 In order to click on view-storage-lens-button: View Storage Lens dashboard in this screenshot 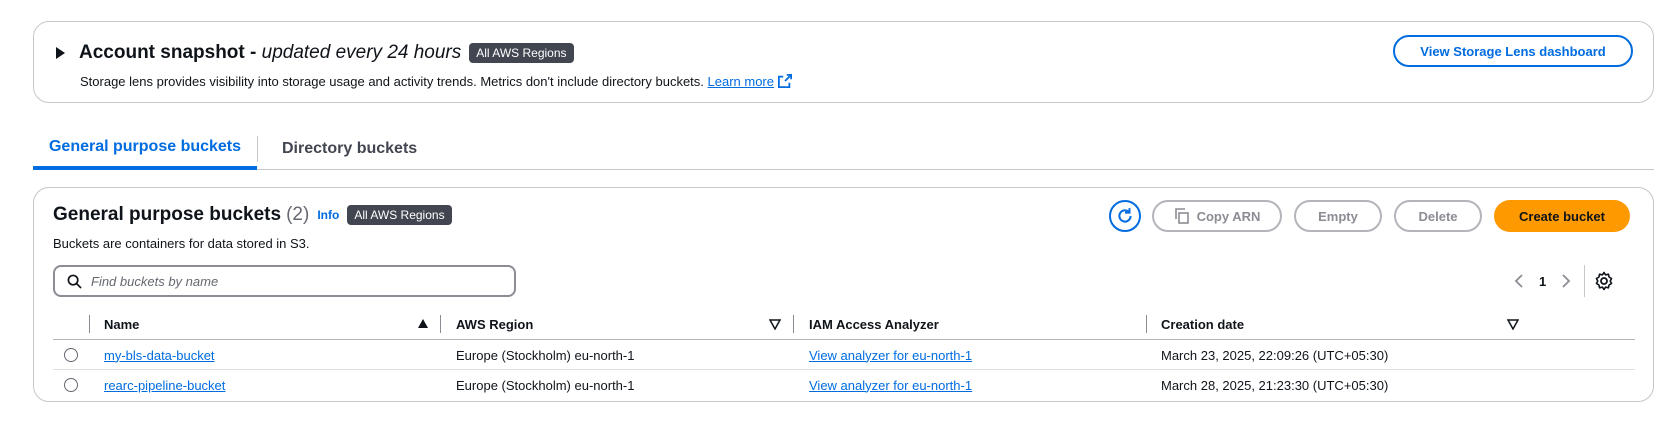, I will do `click(1513, 51)`.